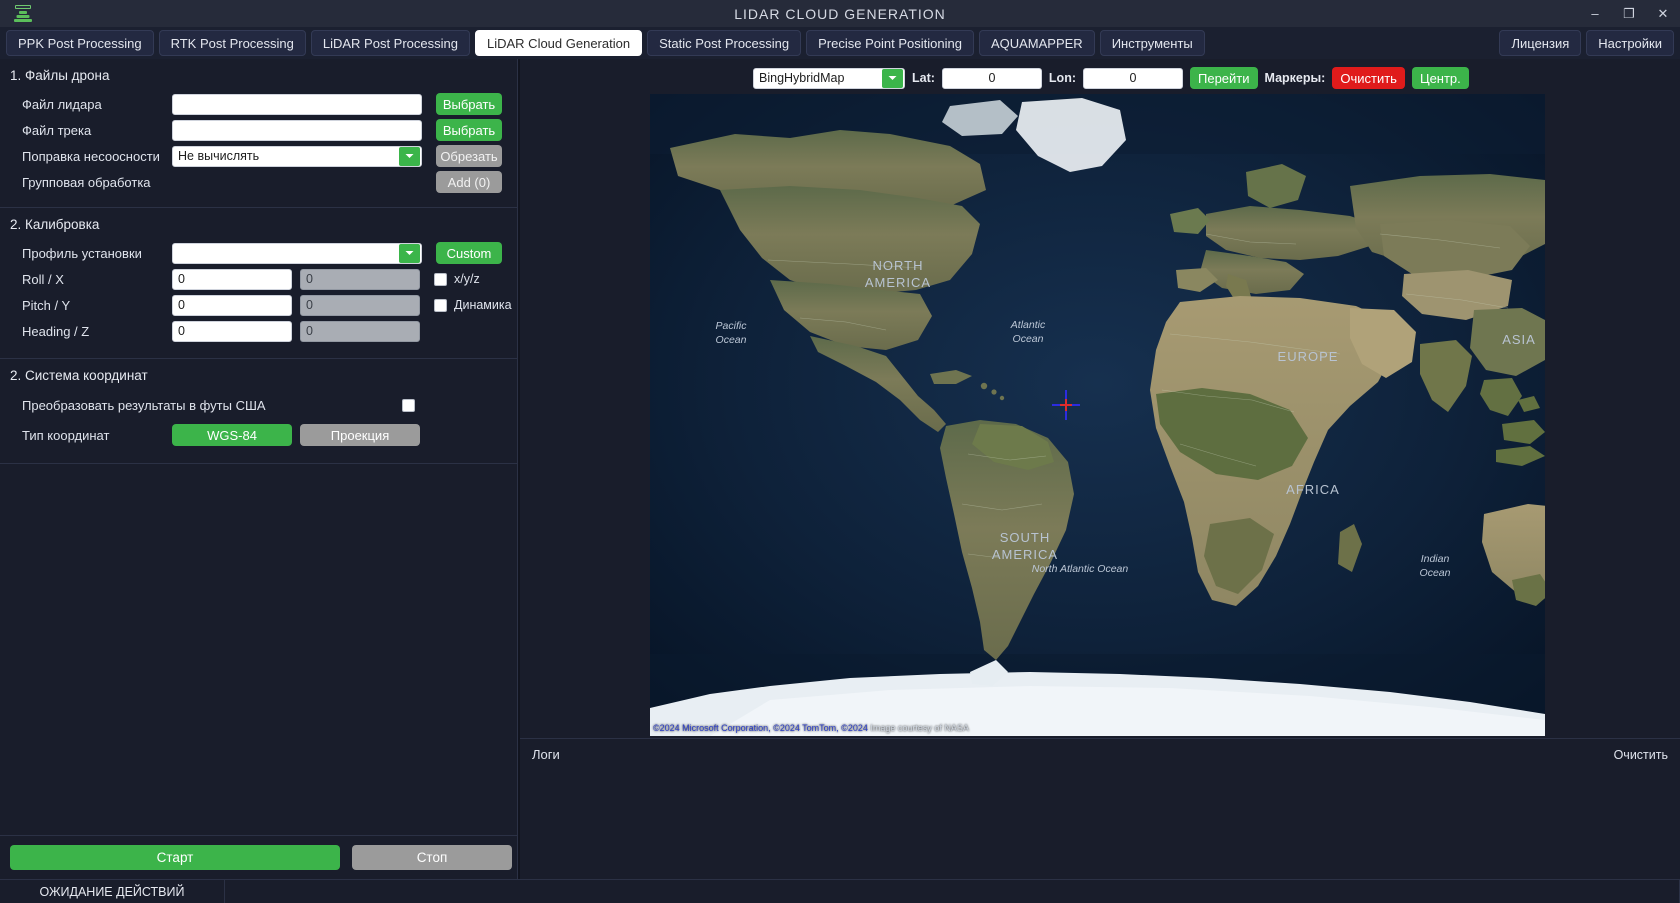  What do you see at coordinates (1133, 78) in the screenshot?
I see `lon-input` at bounding box center [1133, 78].